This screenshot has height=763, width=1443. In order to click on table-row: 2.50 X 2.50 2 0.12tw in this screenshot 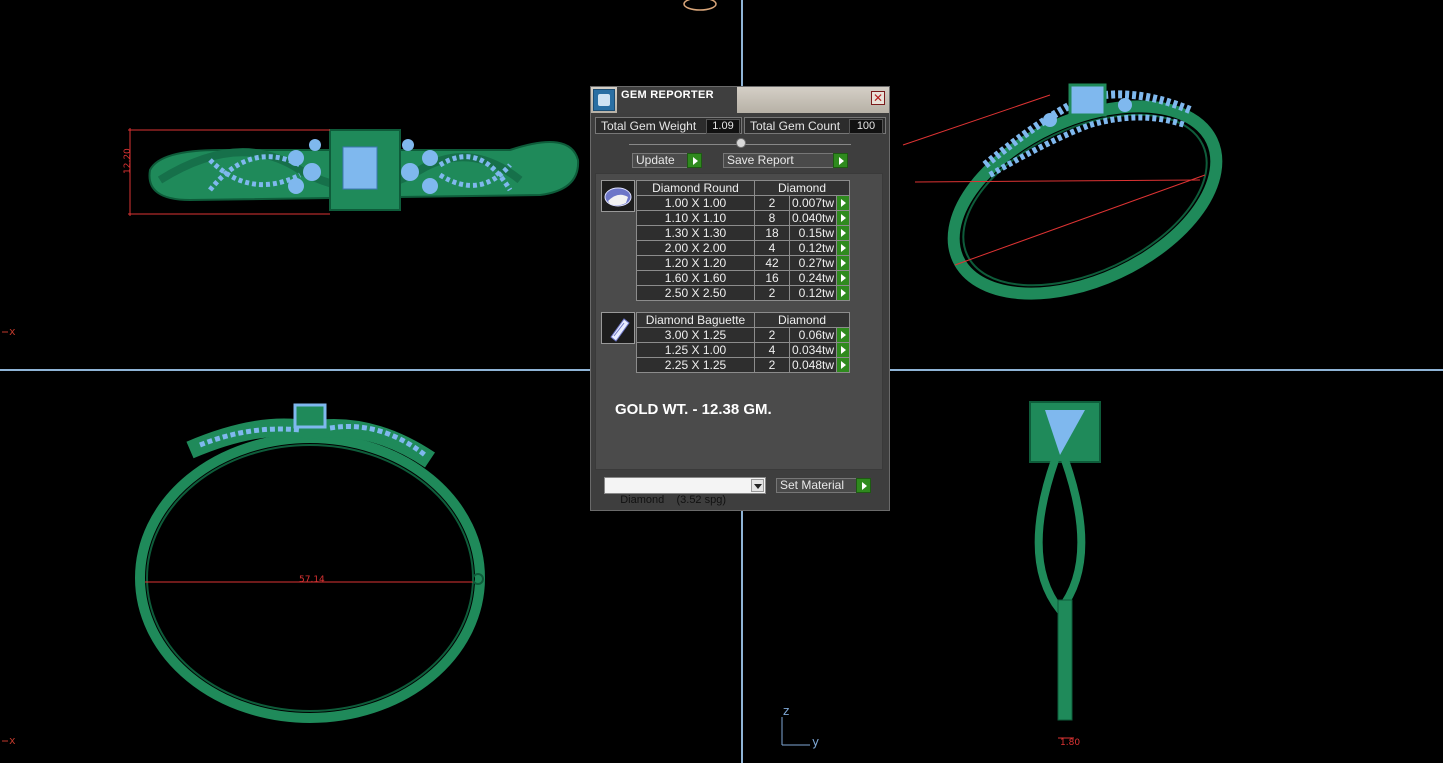, I will do `click(743, 293)`.